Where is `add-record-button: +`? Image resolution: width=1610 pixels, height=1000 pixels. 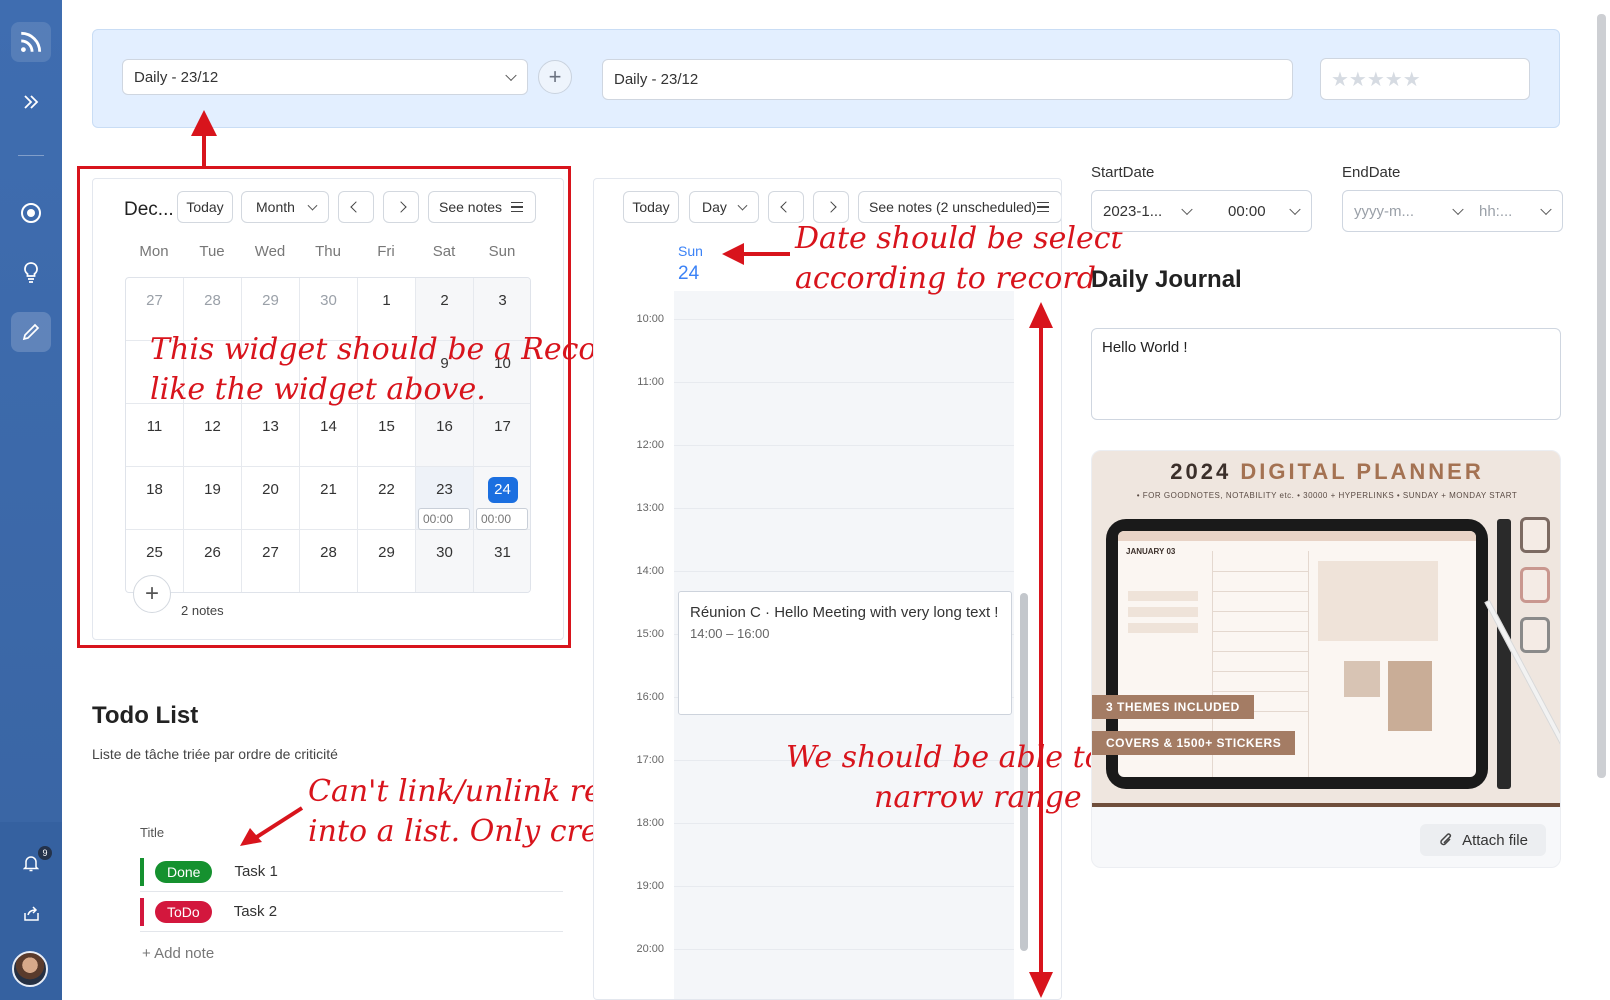
add-record-button: + is located at coordinates (555, 77).